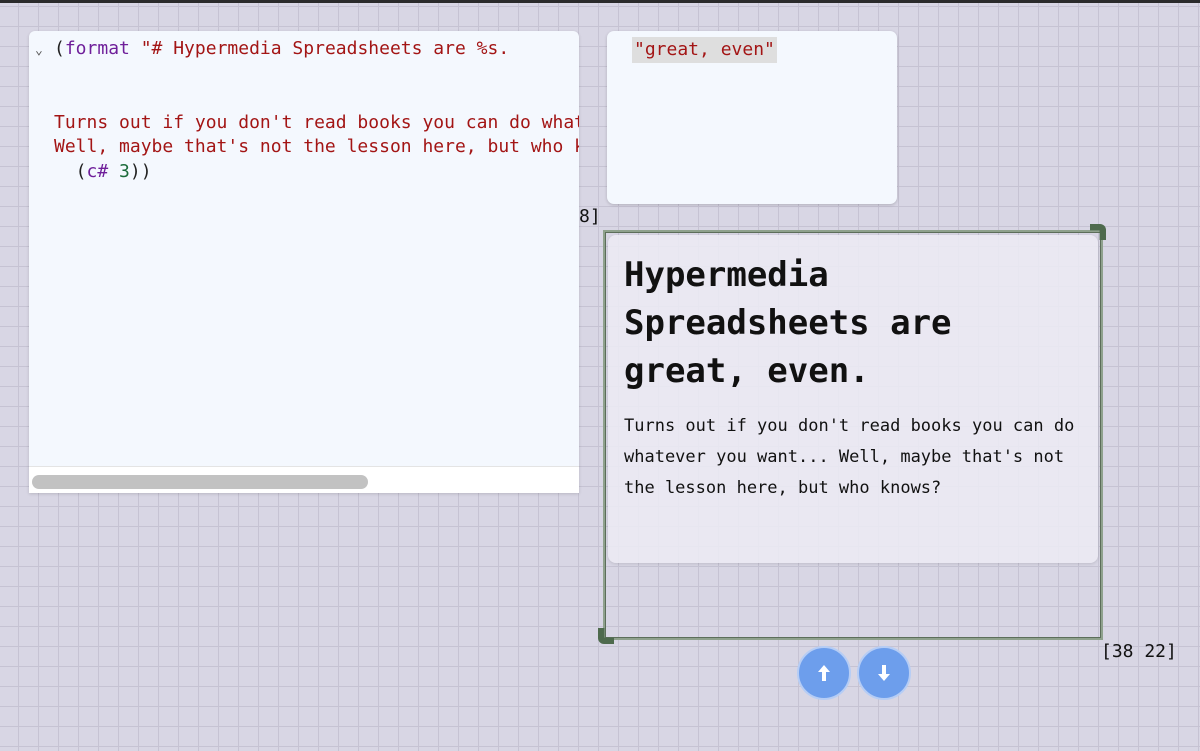  Describe the element at coordinates (59, 48) in the screenshot. I see `code-paren: (` at that location.